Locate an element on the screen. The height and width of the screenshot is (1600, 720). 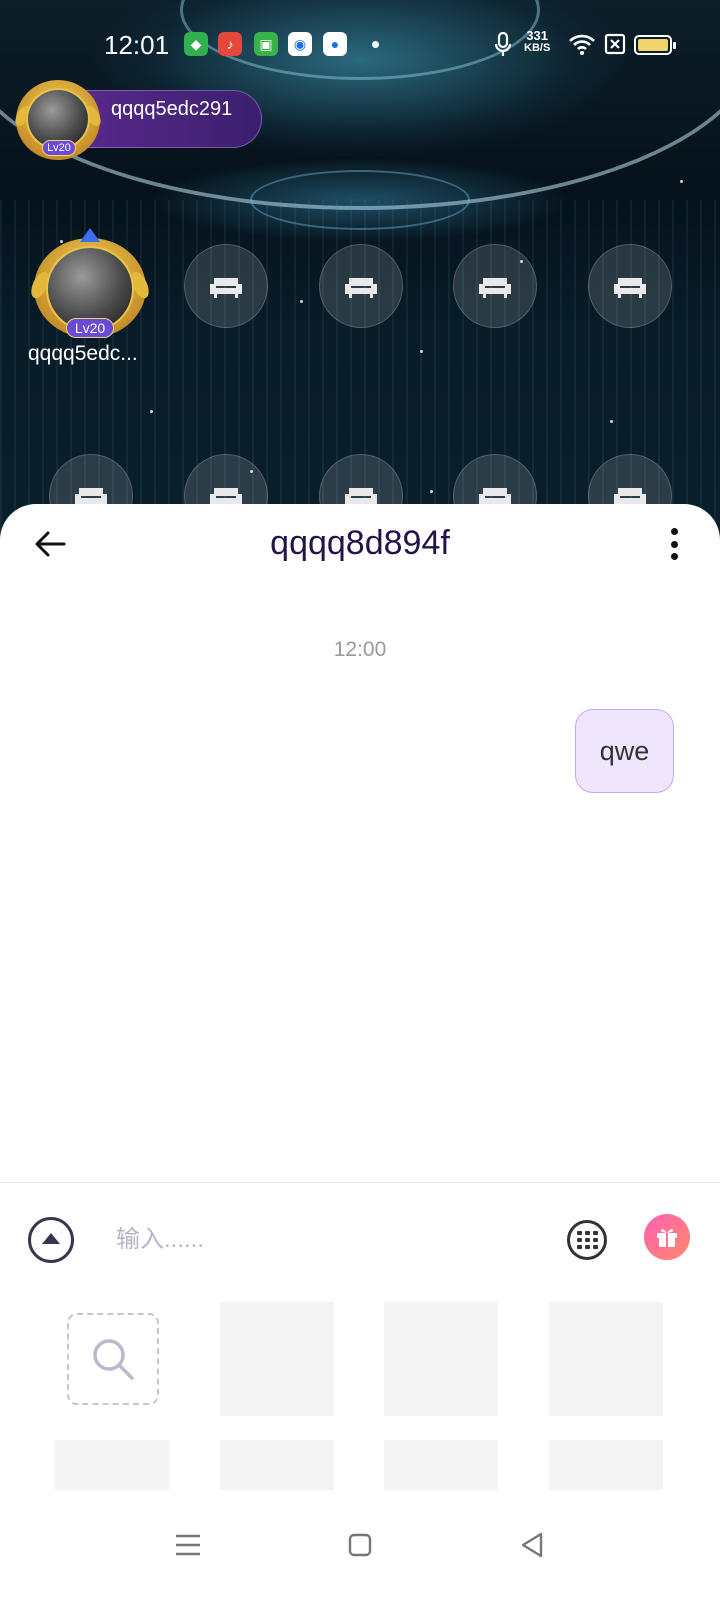
wifi-icon is located at coordinates (582, 44).